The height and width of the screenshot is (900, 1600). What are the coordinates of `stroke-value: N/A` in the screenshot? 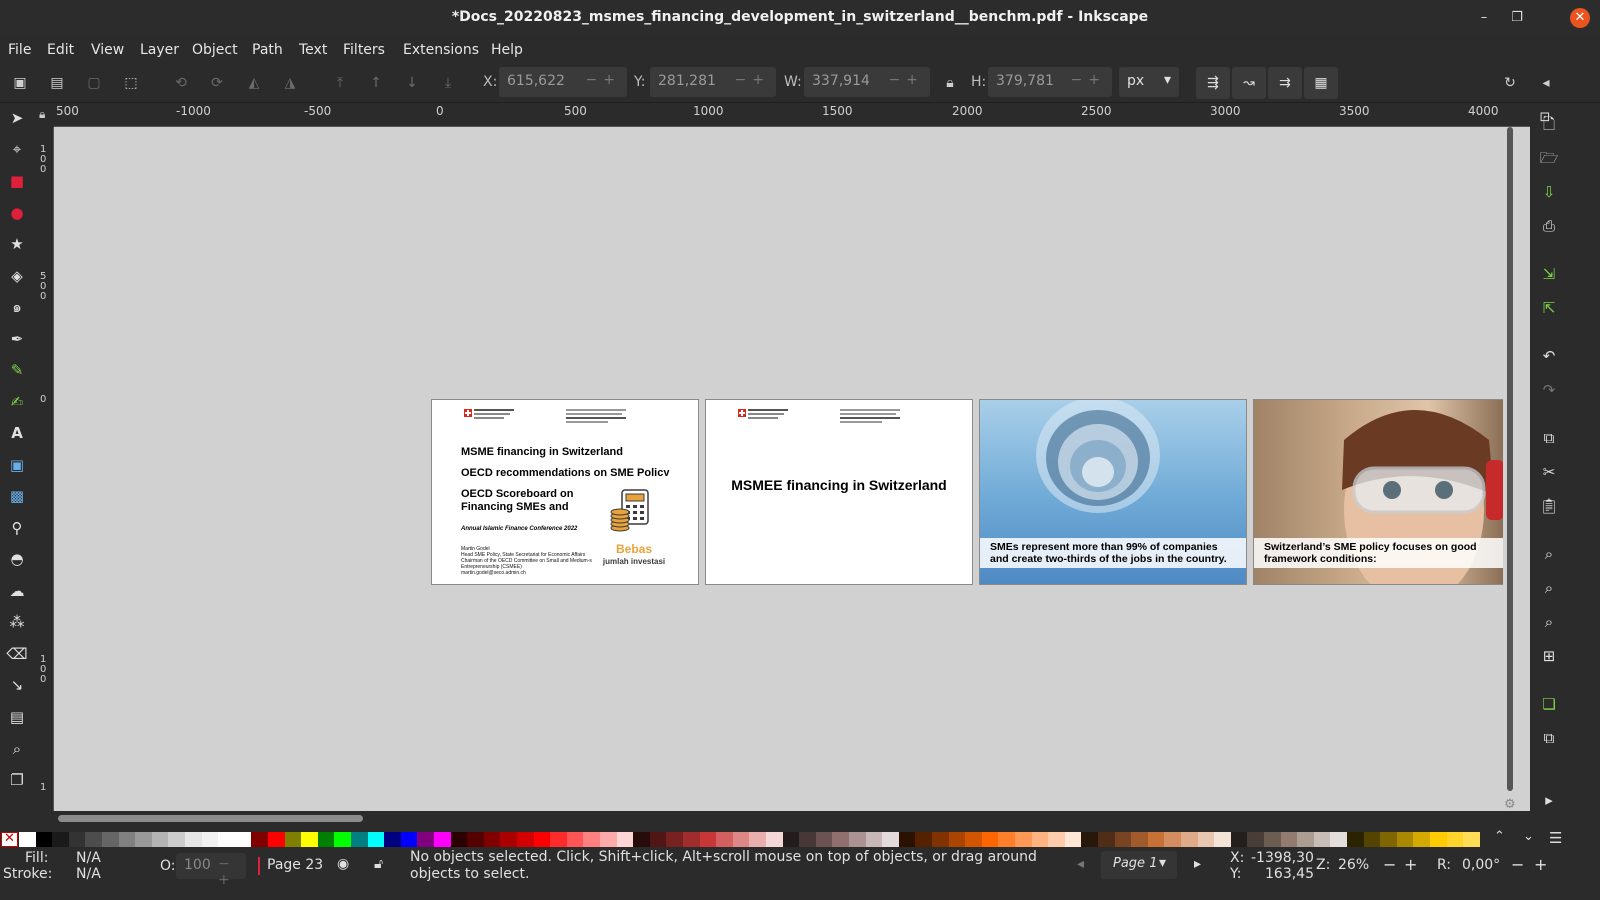 It's located at (88, 874).